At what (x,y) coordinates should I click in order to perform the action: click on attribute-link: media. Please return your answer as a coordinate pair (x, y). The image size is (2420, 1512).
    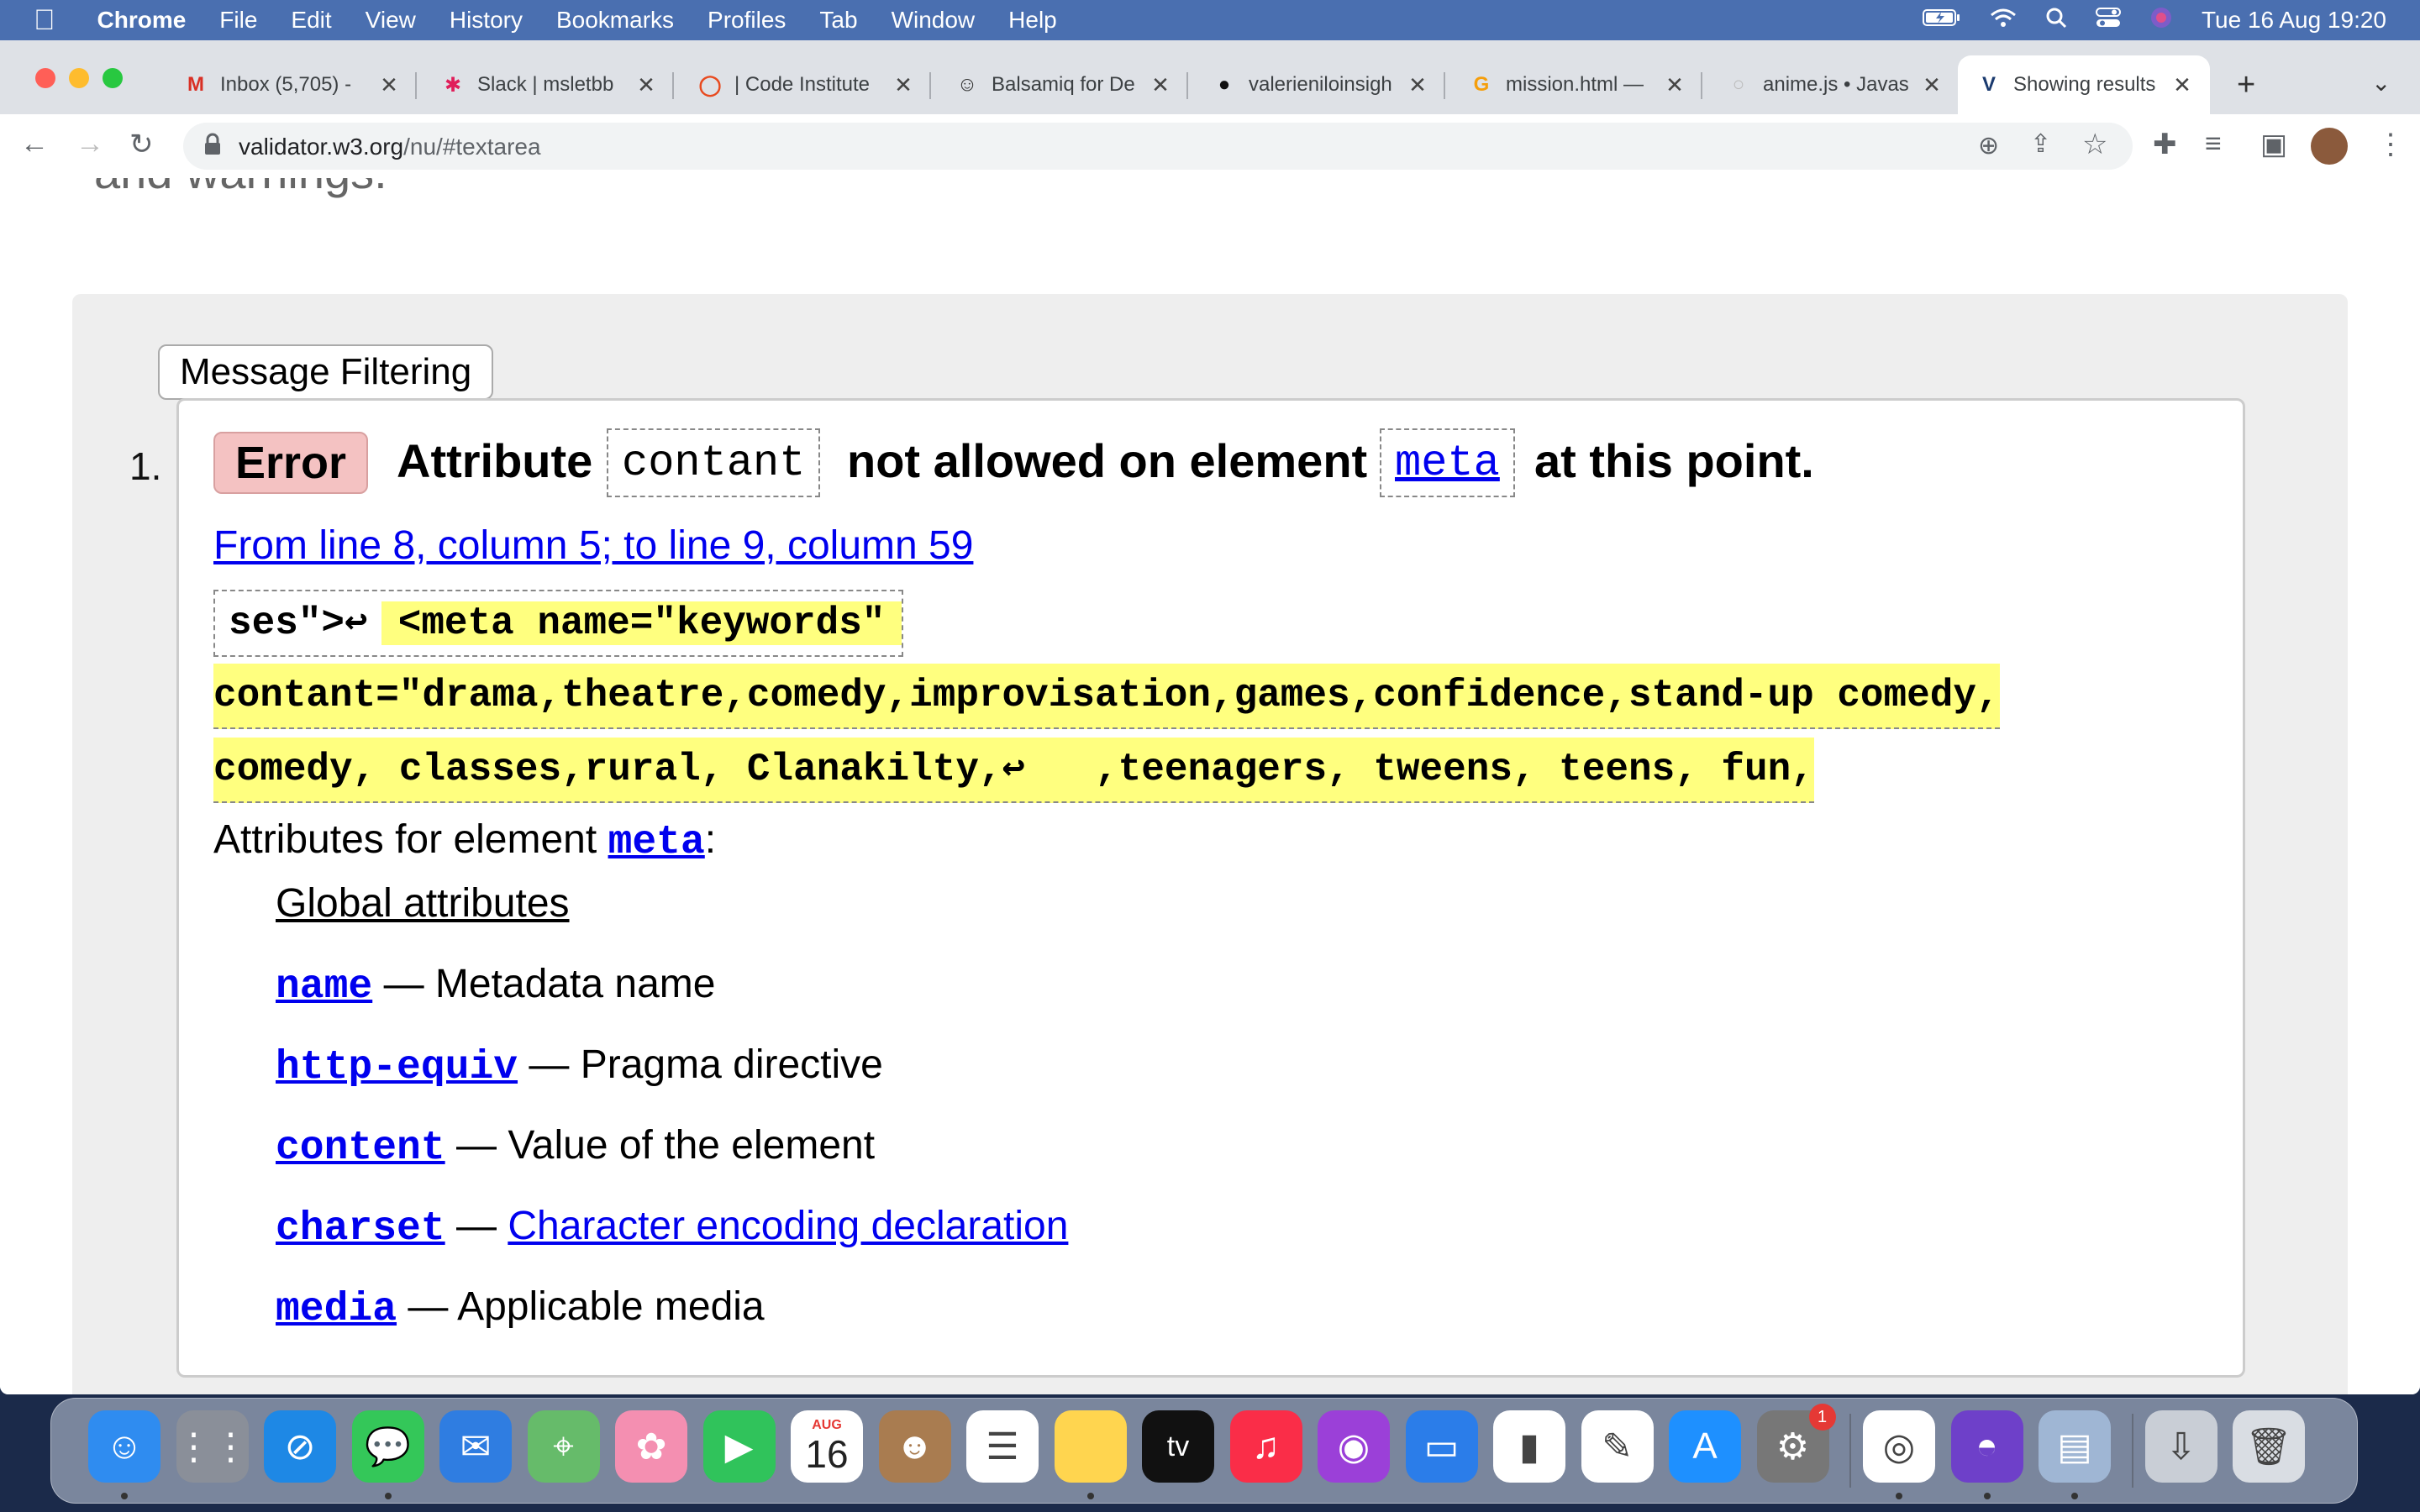
    Looking at the image, I should click on (337, 1309).